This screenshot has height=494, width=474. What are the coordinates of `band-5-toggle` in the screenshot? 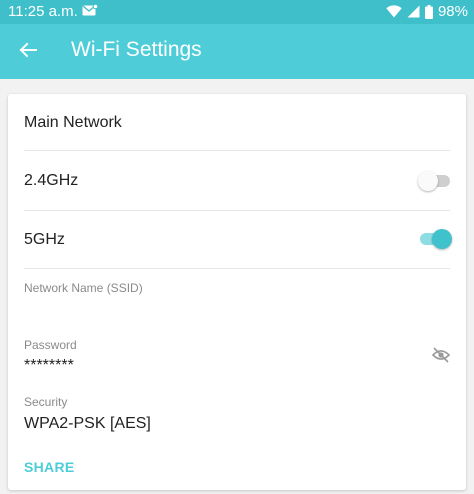 It's located at (435, 239).